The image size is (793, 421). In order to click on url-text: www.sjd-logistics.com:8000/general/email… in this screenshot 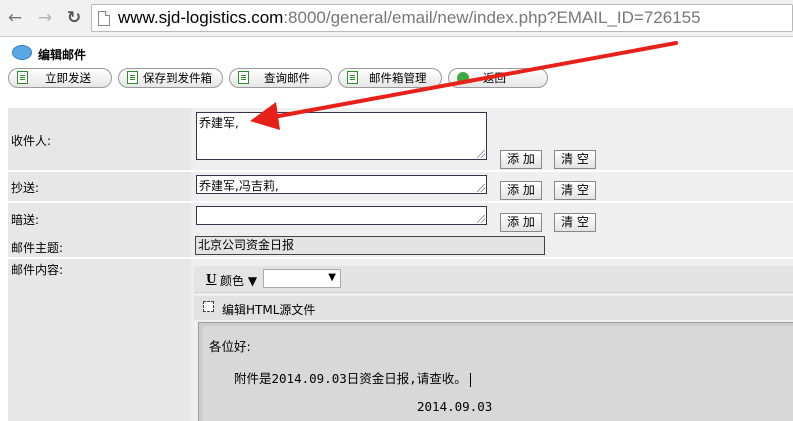, I will do `click(409, 18)`.